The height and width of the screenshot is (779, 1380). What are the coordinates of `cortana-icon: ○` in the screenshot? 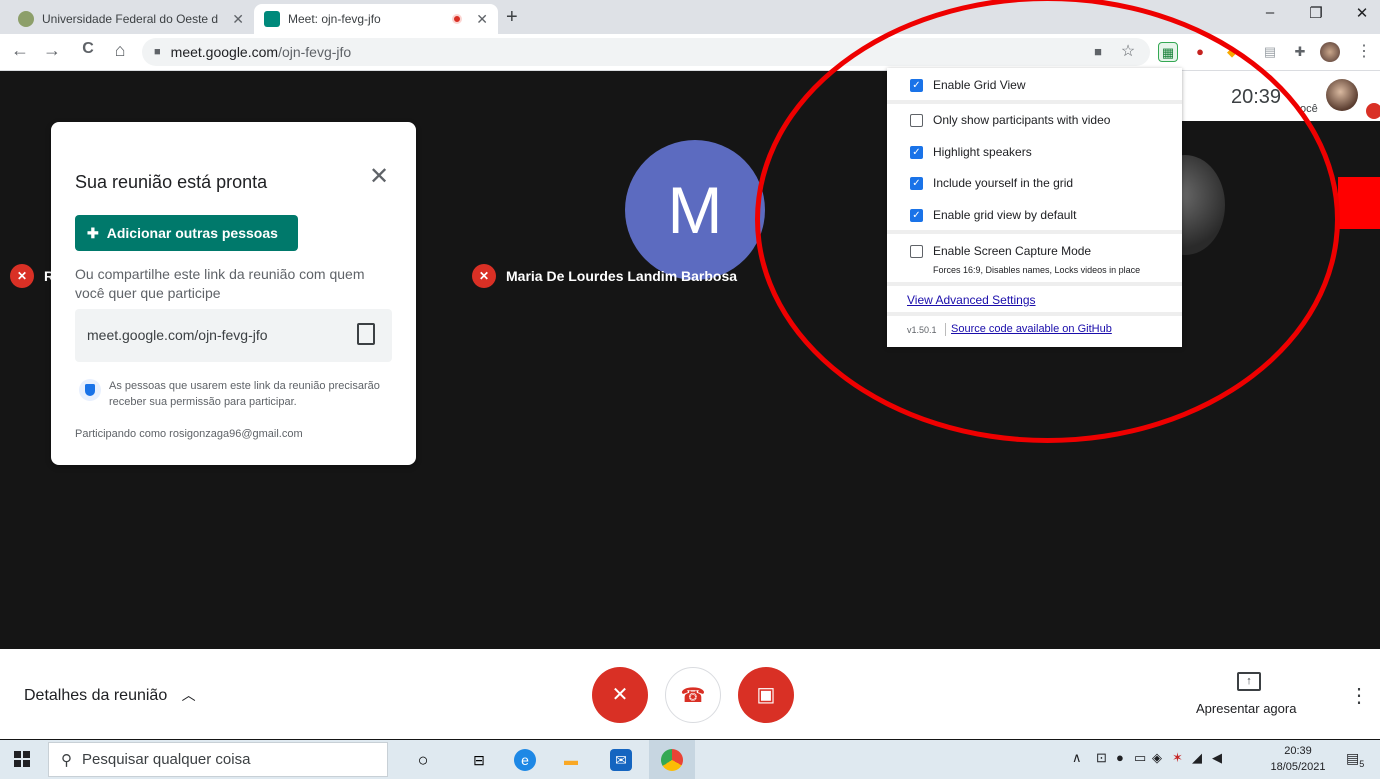 It's located at (423, 760).